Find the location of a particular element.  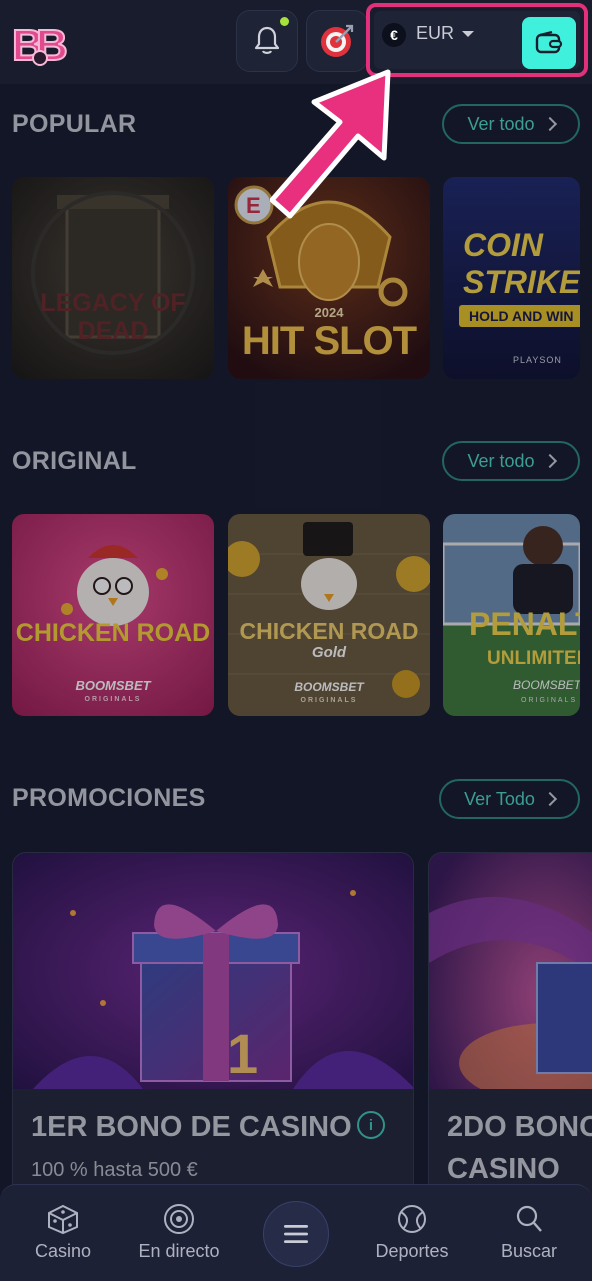

target-icon is located at coordinates (337, 40).